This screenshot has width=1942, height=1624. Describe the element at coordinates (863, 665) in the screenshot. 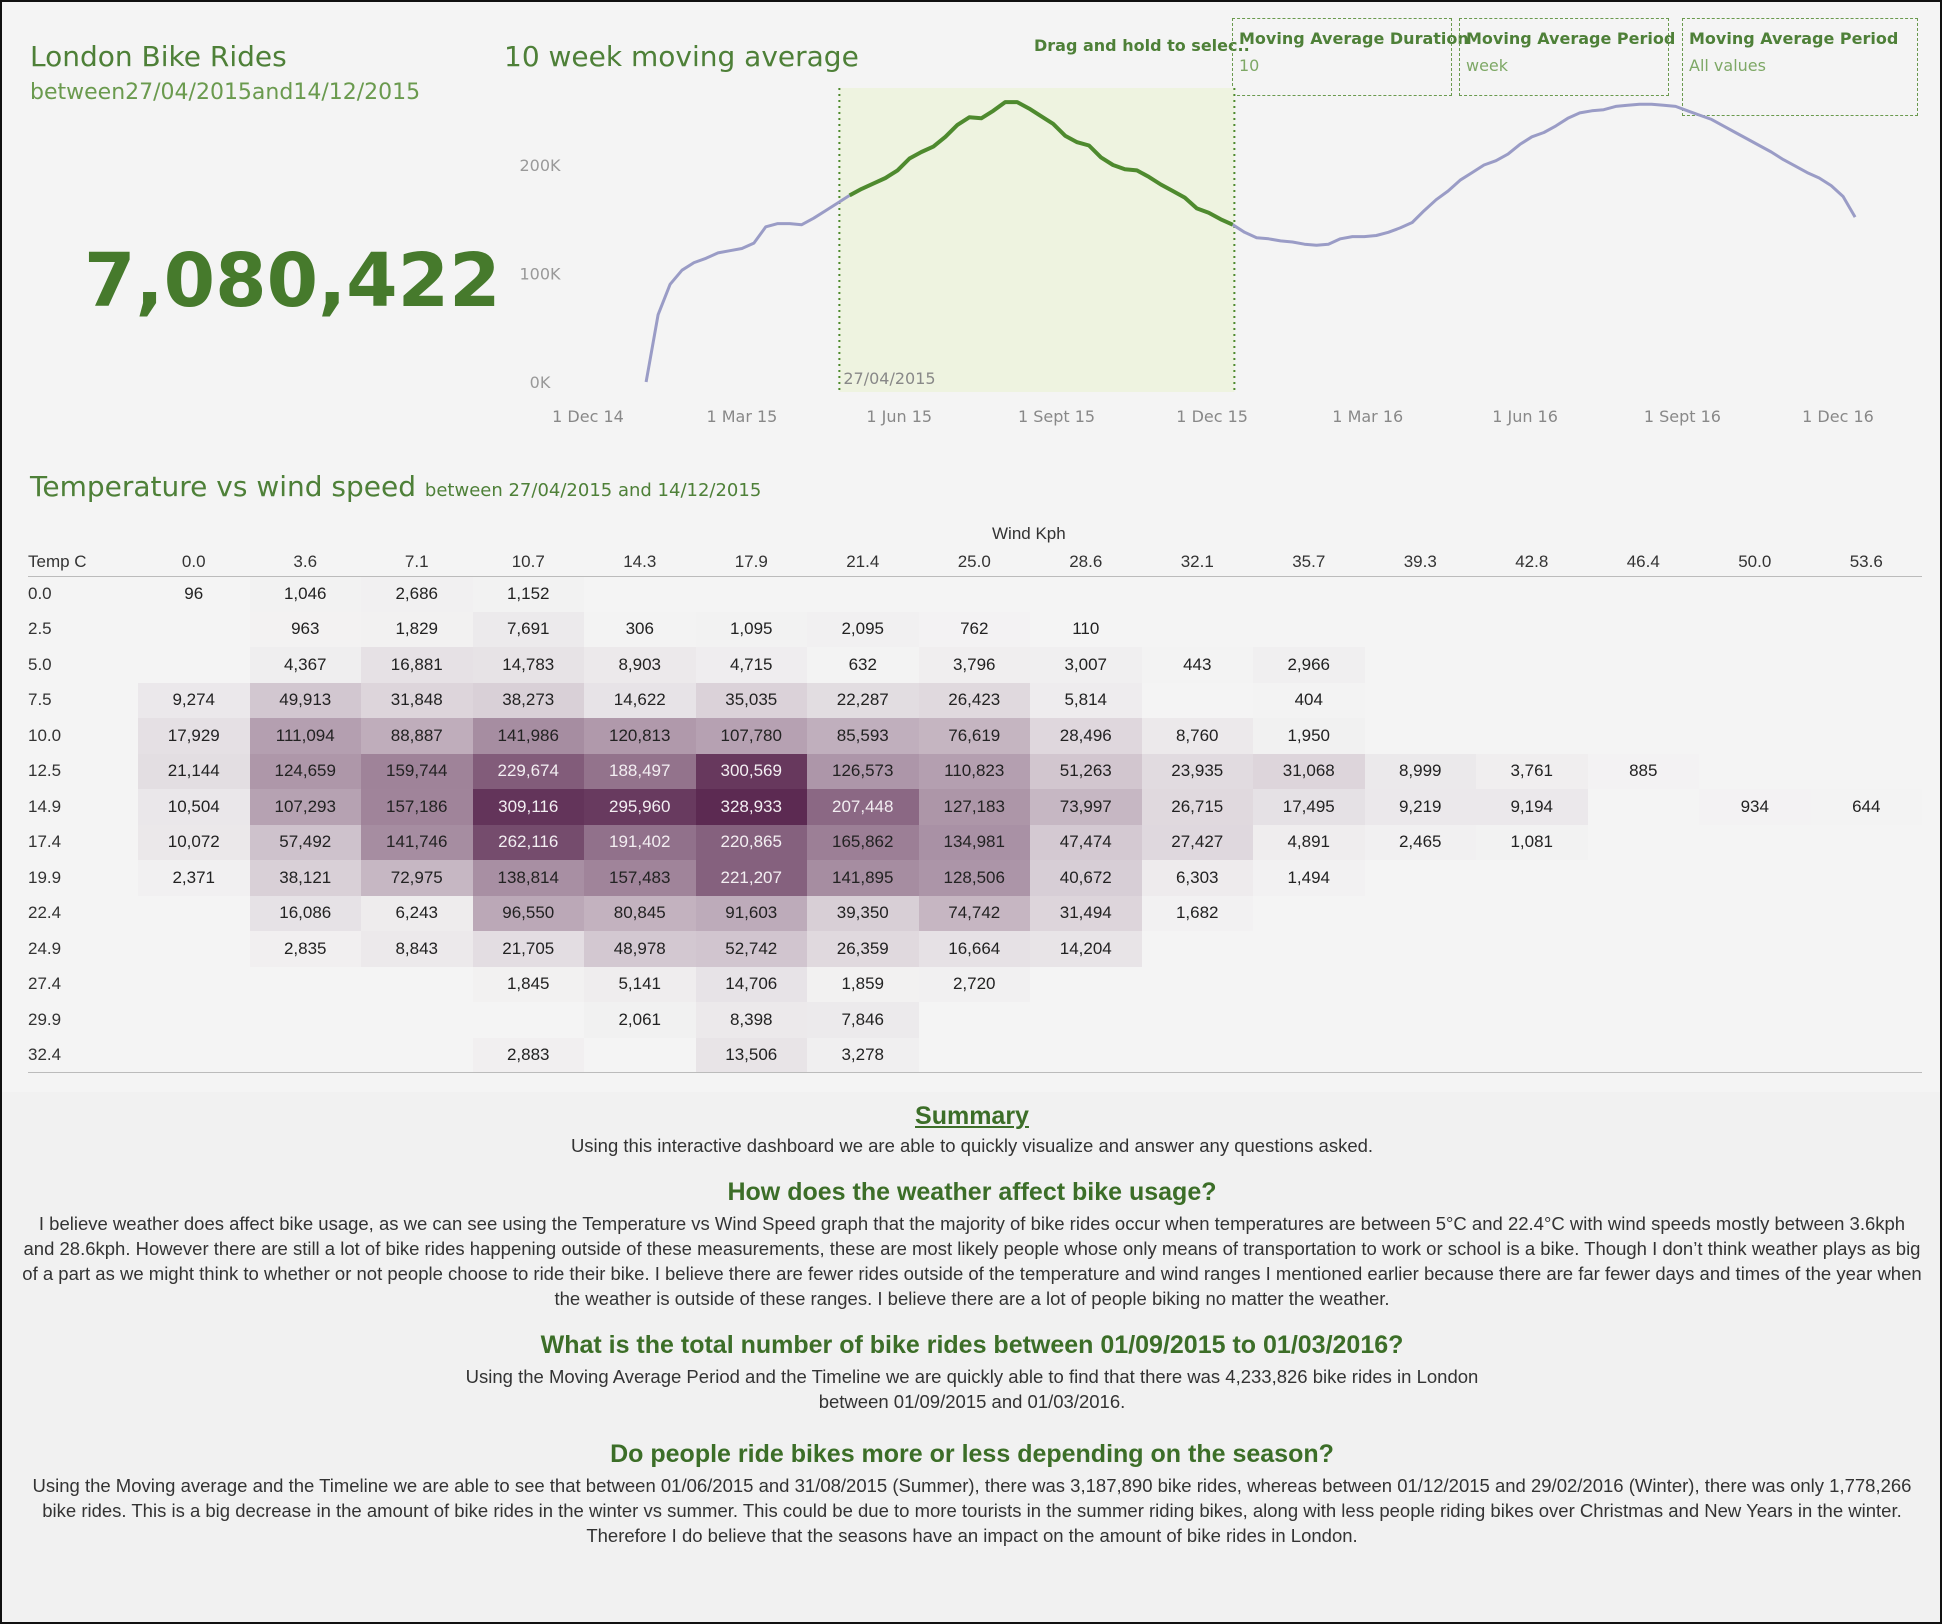

I see `heatmap-cell: 632` at that location.